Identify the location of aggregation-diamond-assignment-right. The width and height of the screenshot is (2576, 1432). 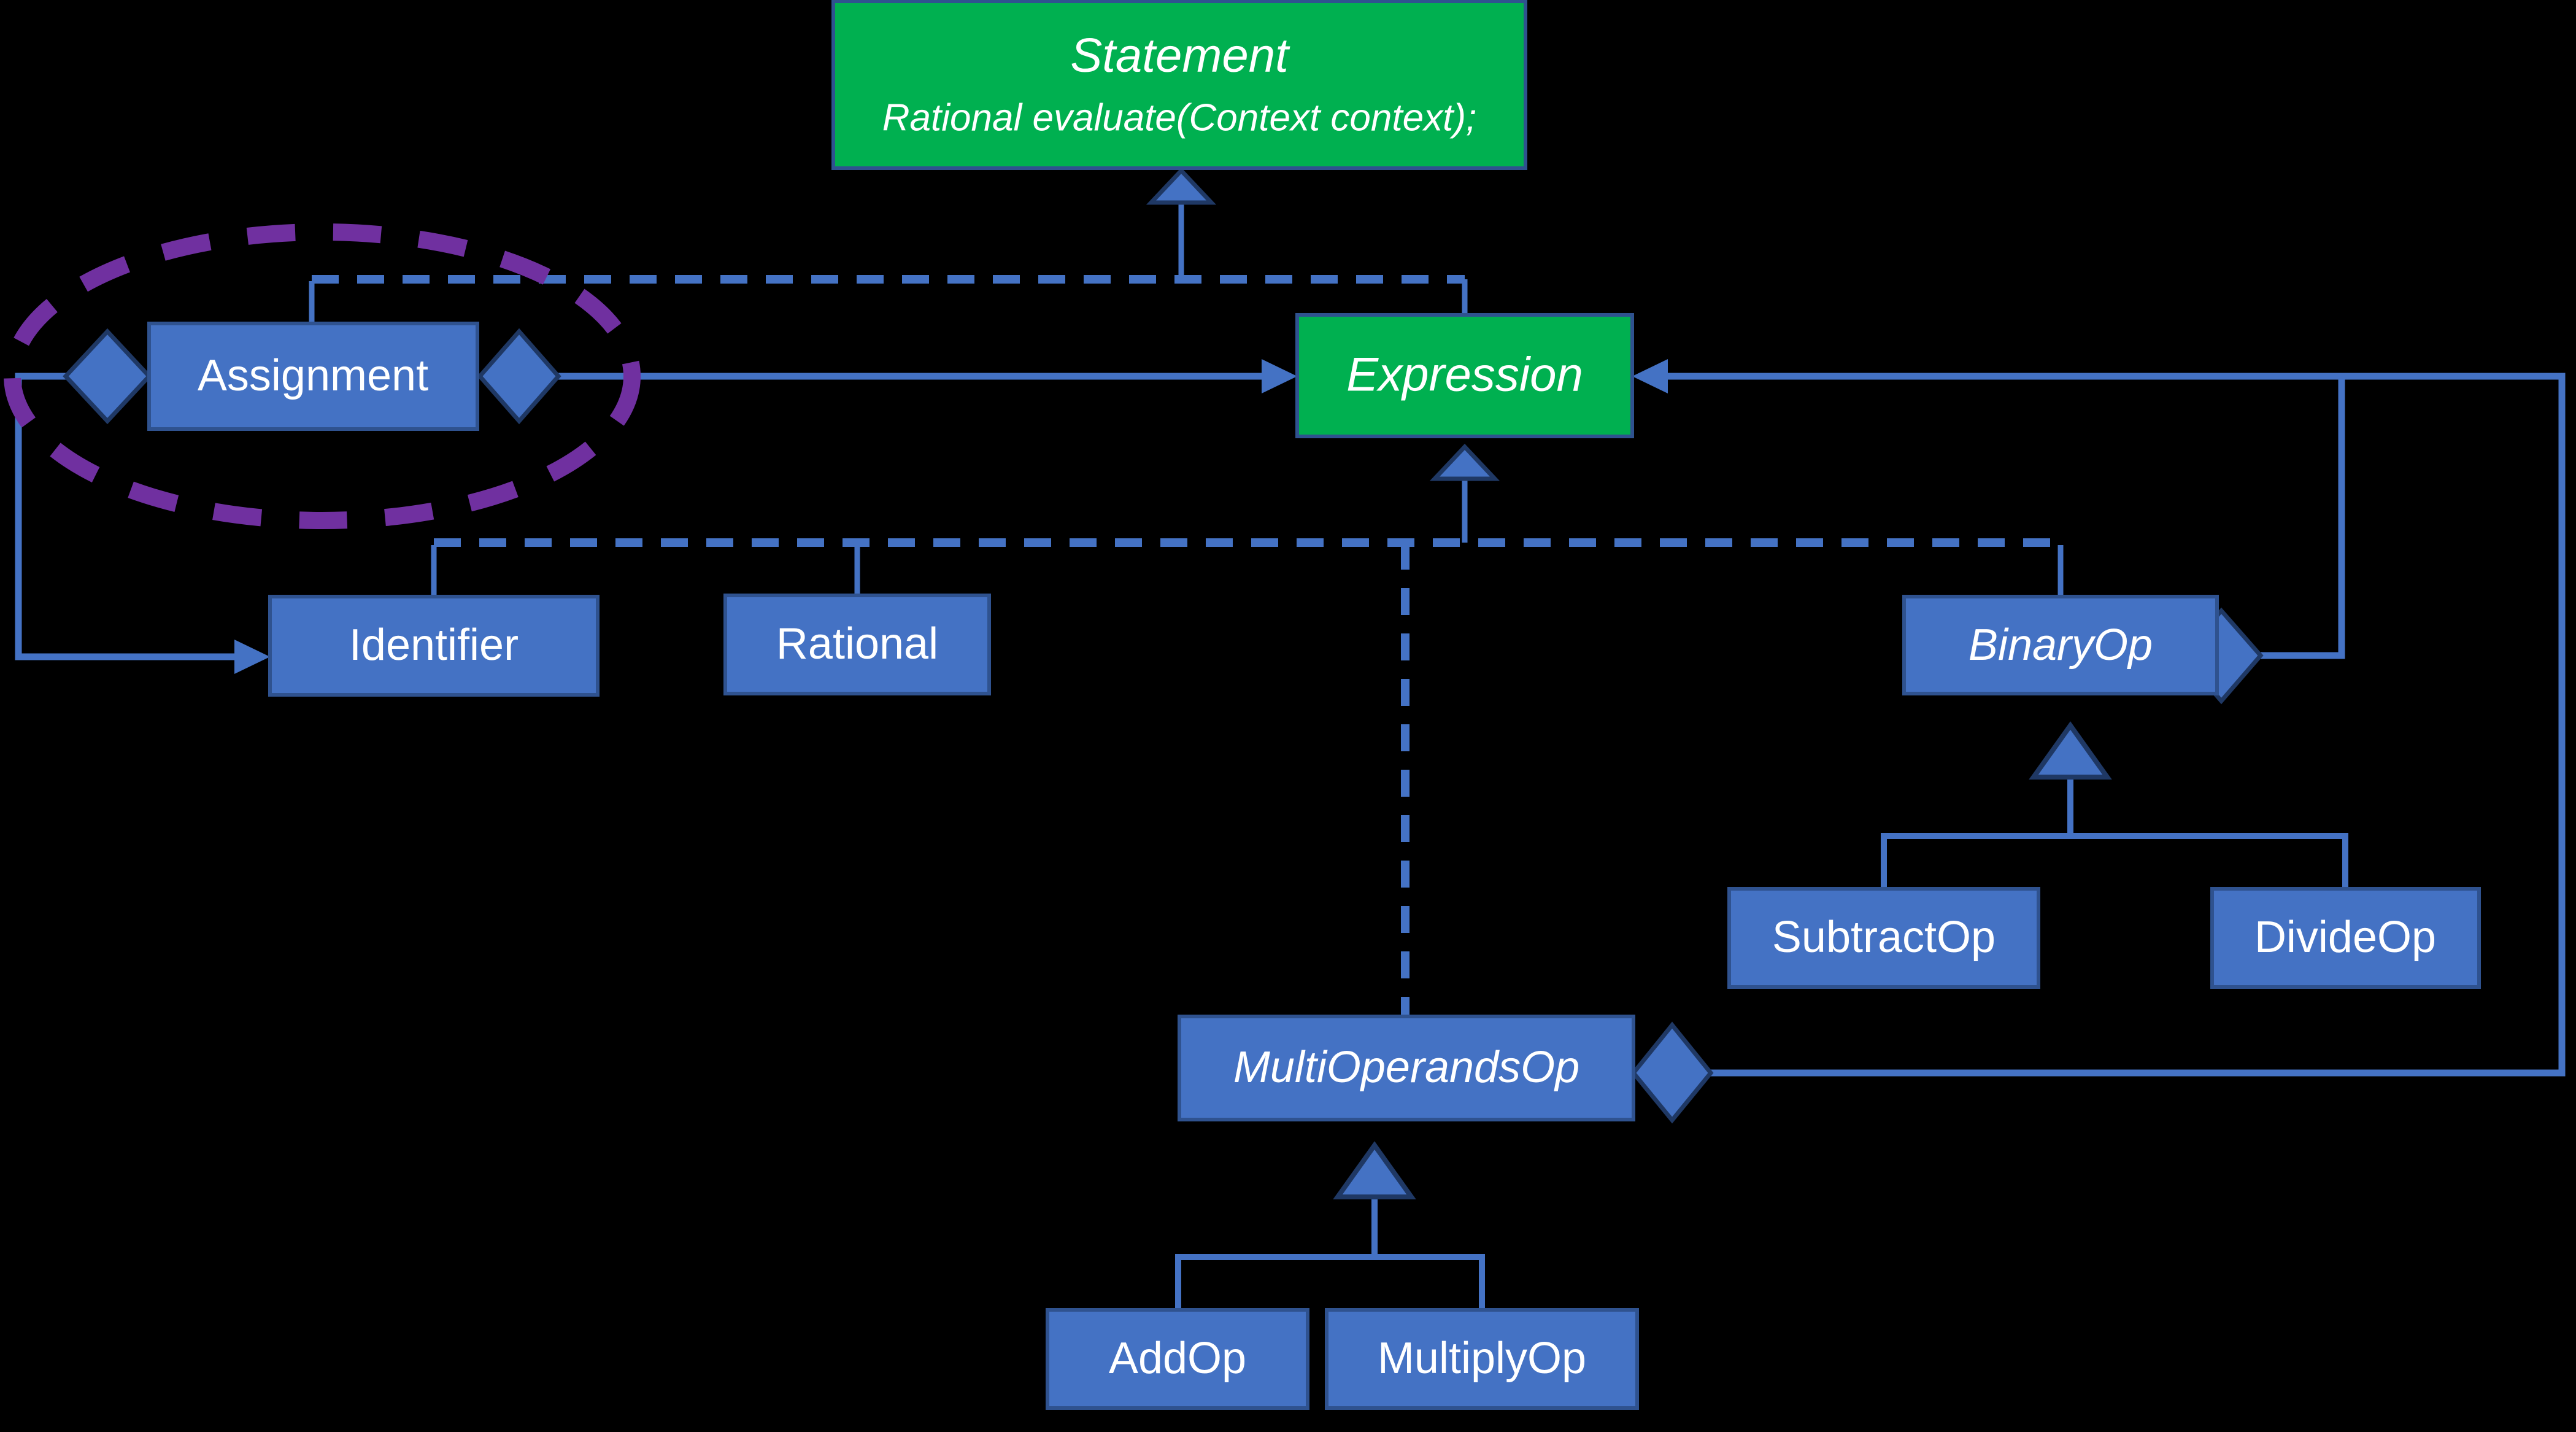
(519, 376).